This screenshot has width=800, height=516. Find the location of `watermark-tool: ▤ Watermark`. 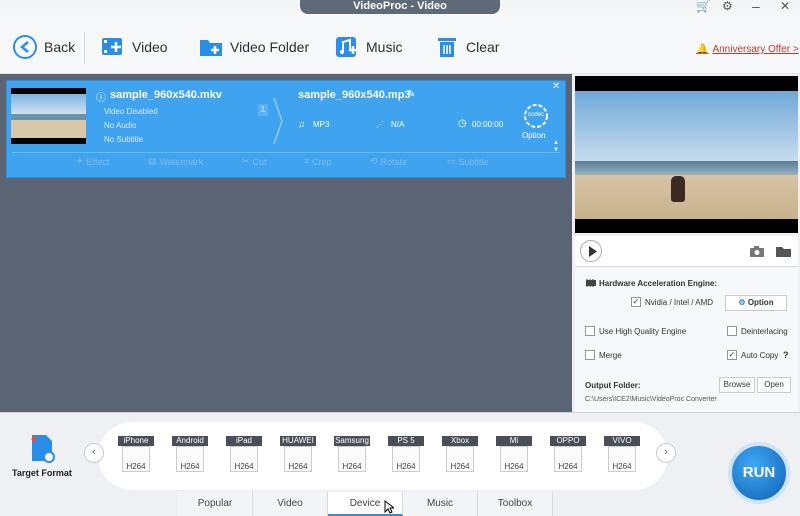

watermark-tool: ▤ Watermark is located at coordinates (175, 161).